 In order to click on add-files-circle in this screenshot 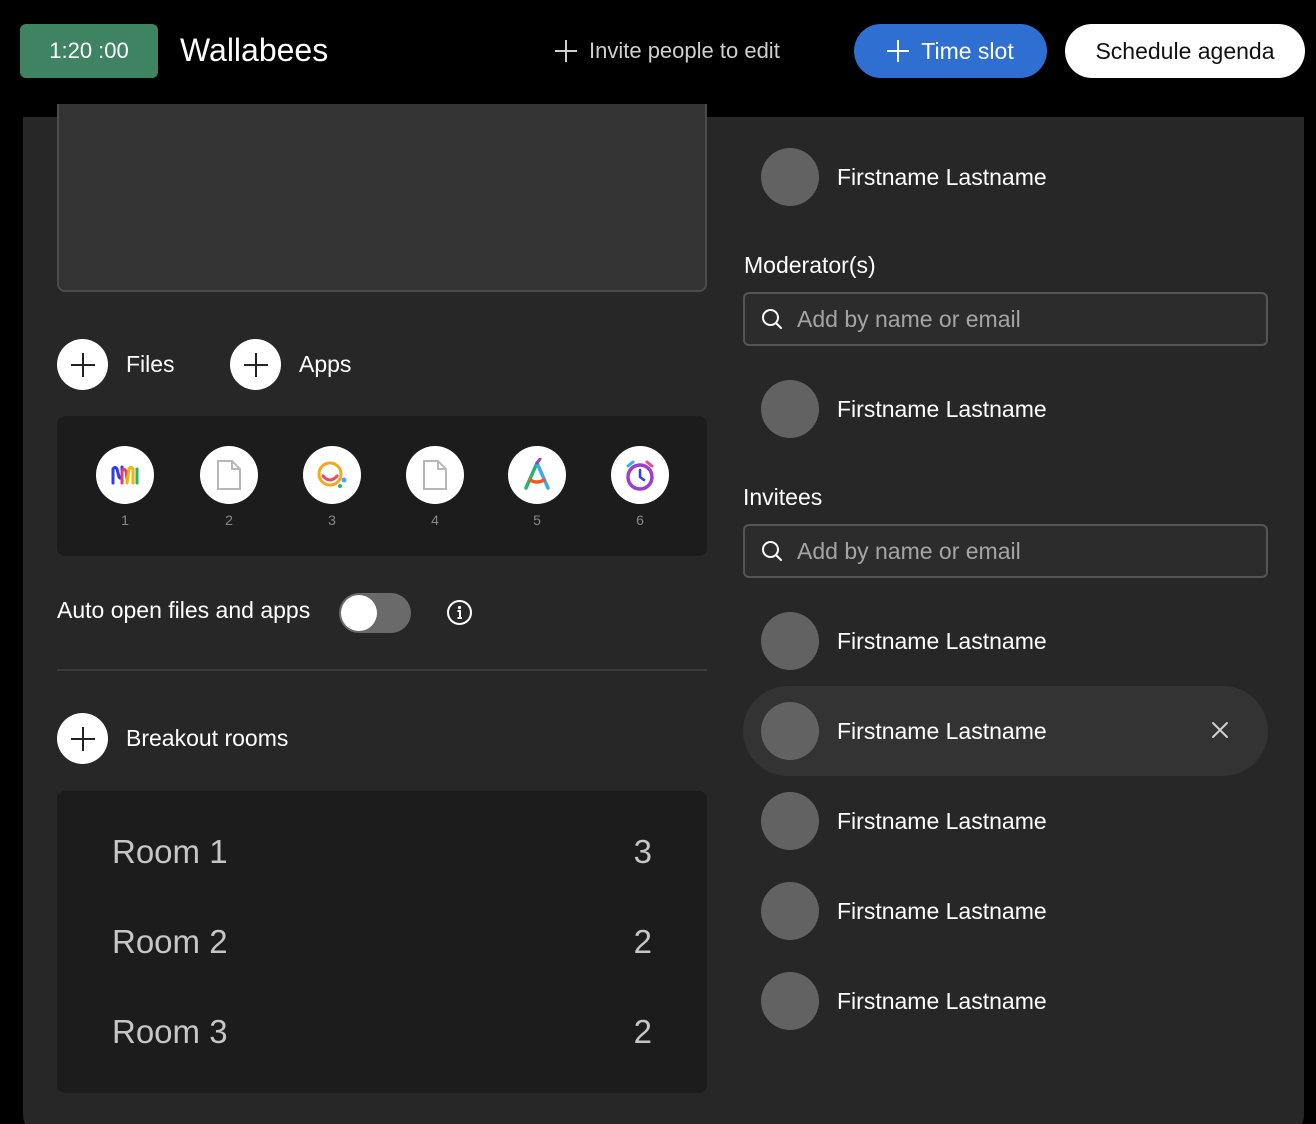, I will do `click(82, 364)`.